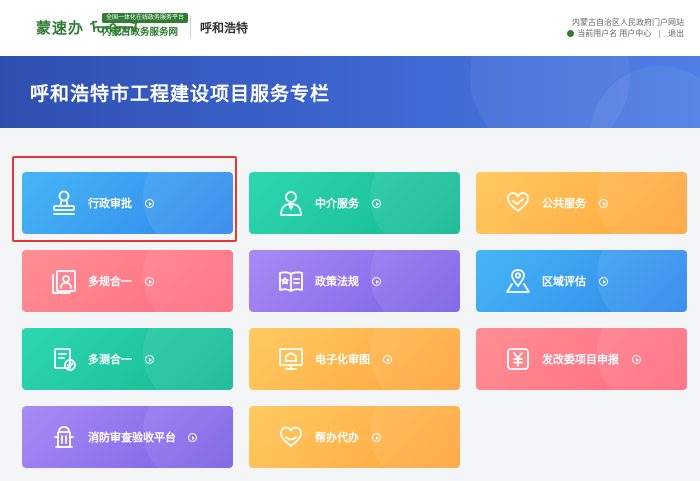 This screenshot has width=700, height=481. Describe the element at coordinates (110, 203) in the screenshot. I see `card-label: 行政审批` at that location.